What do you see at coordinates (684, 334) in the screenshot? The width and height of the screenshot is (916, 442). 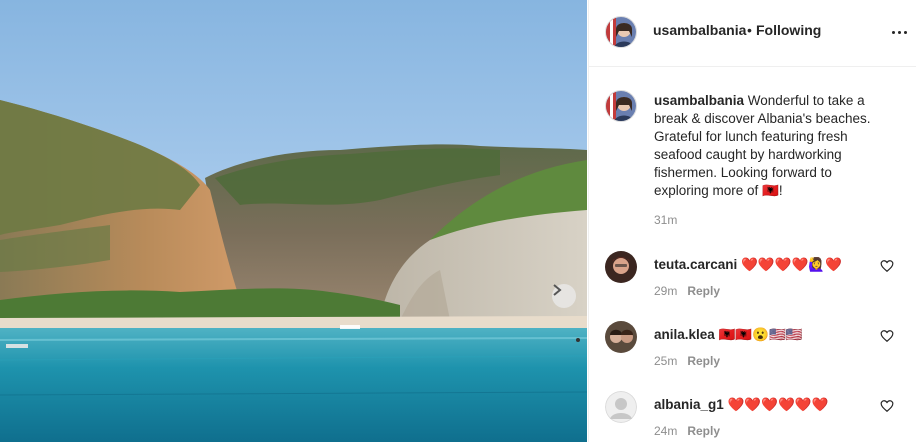 I see `comment-username: anila.klea` at bounding box center [684, 334].